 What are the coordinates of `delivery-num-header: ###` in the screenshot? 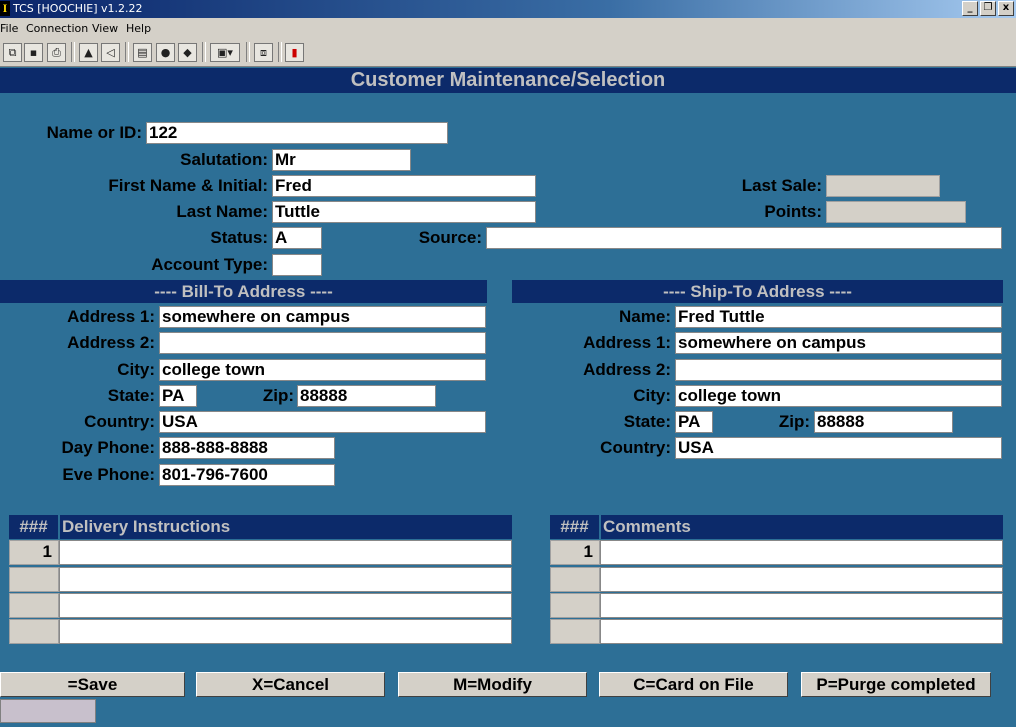 It's located at (33, 527).